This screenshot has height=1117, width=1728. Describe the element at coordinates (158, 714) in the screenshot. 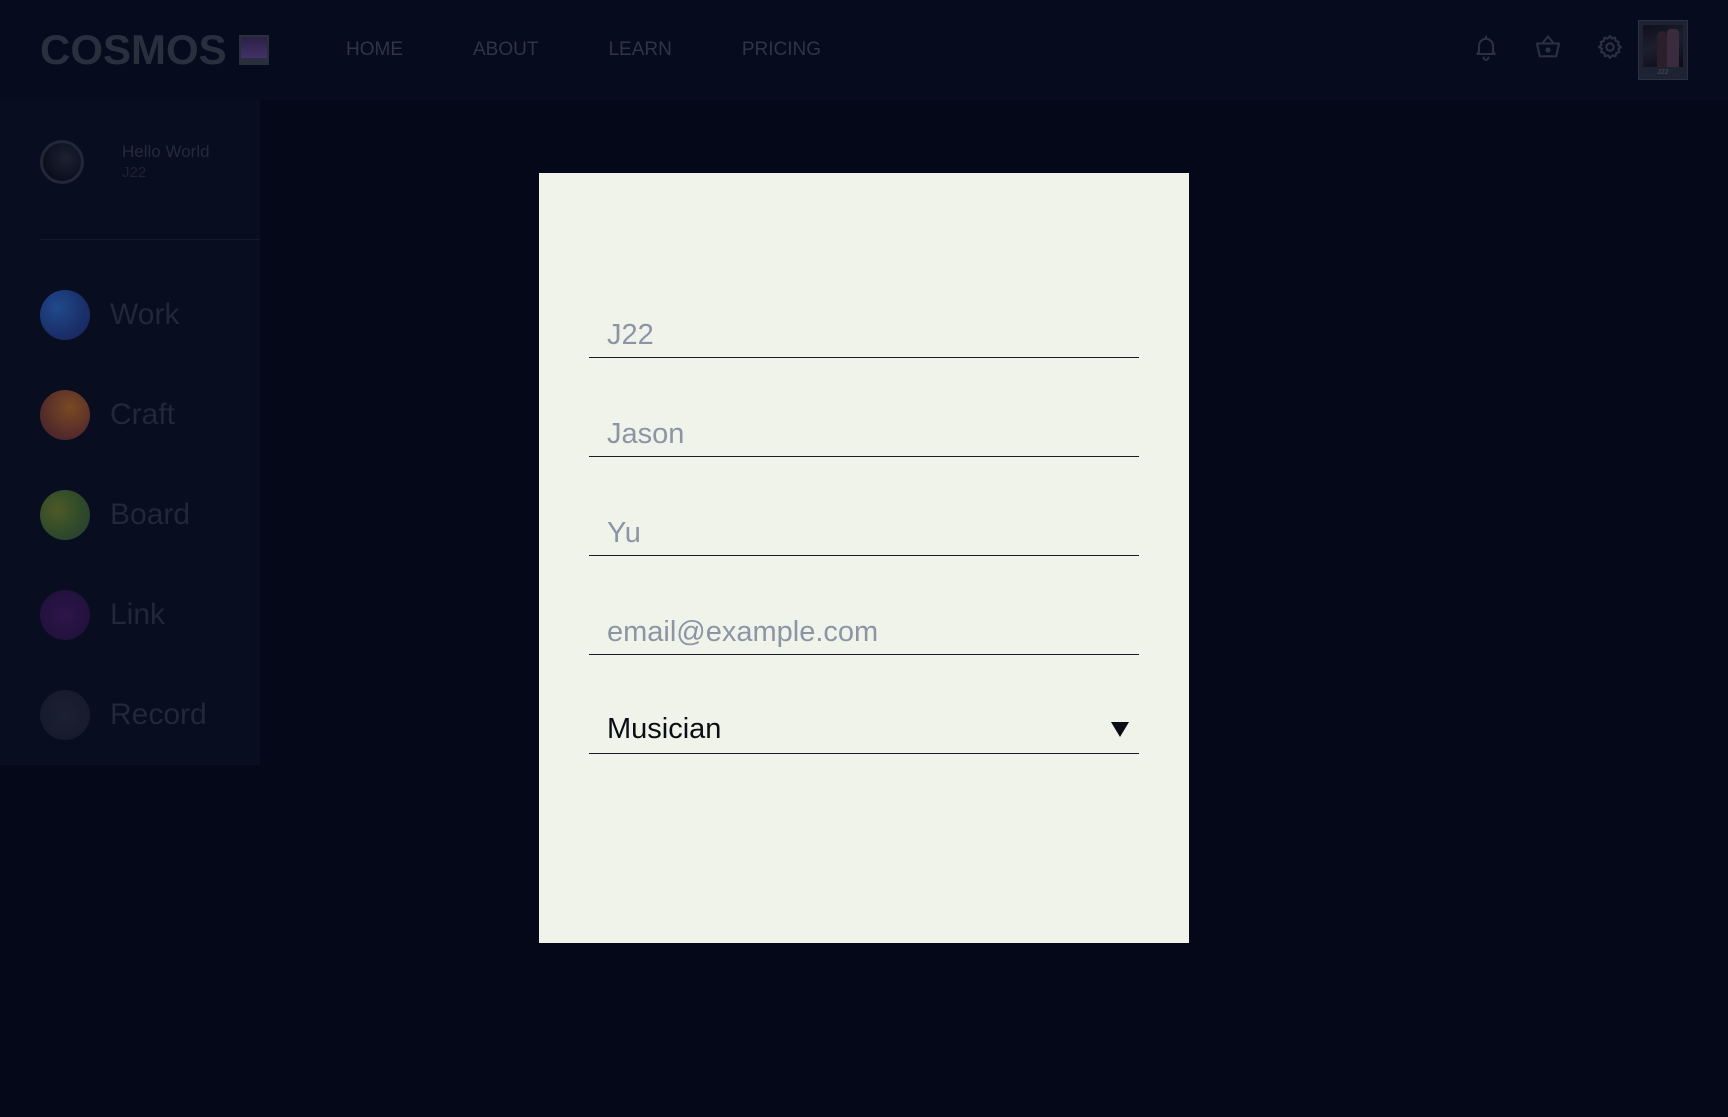

I see `sidebar-item-label: Record` at that location.